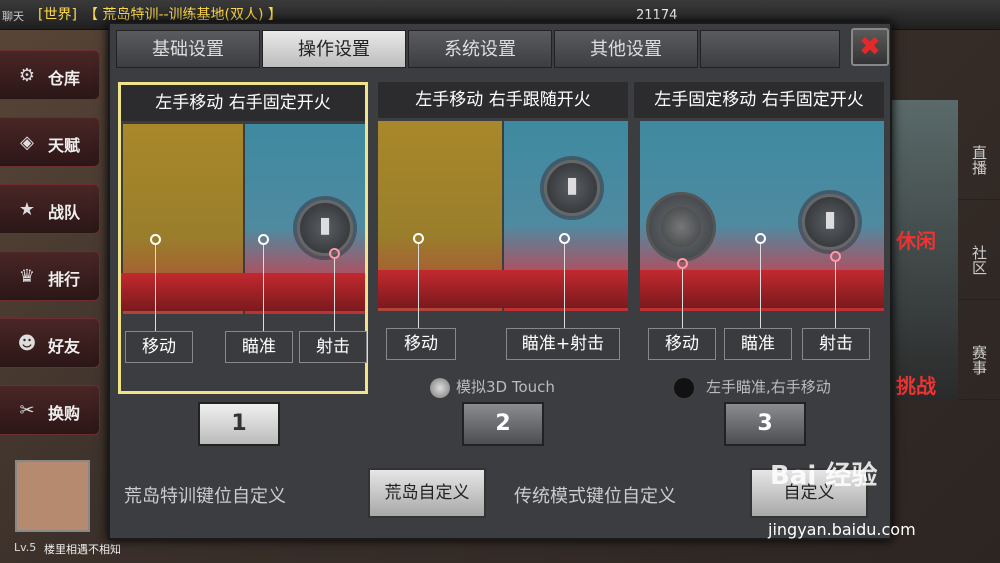 The width and height of the screenshot is (1000, 563). I want to click on avatar, so click(52, 496).